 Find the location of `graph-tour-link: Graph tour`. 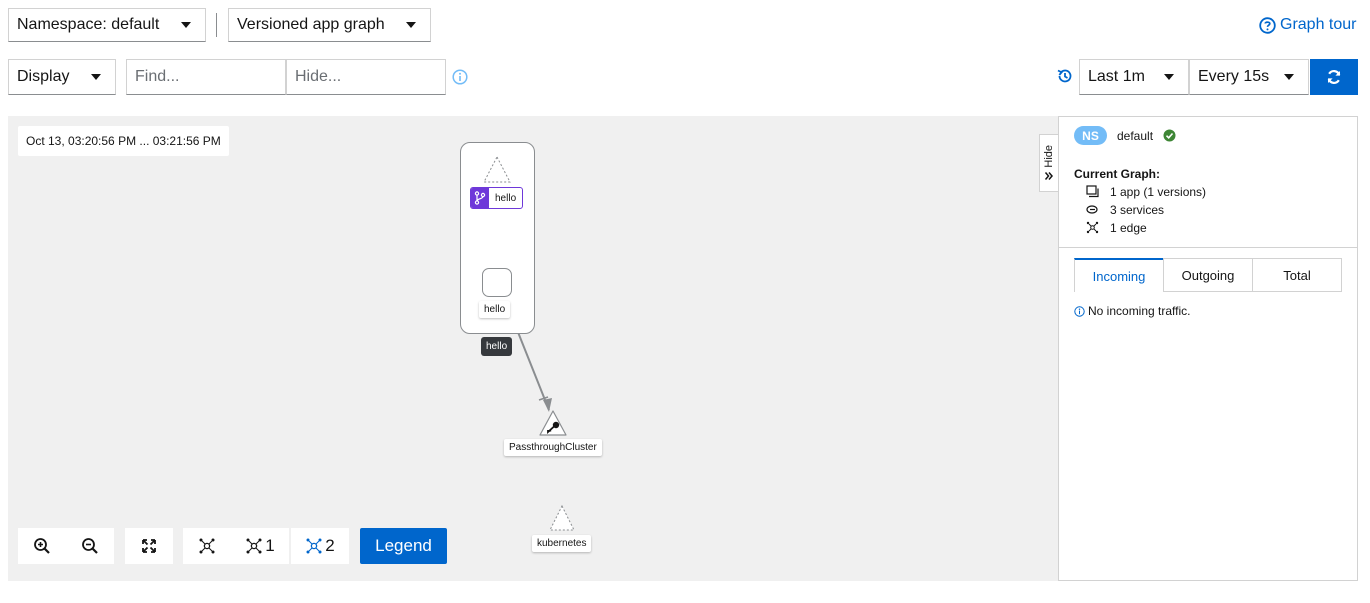

graph-tour-link: Graph tour is located at coordinates (1307, 25).